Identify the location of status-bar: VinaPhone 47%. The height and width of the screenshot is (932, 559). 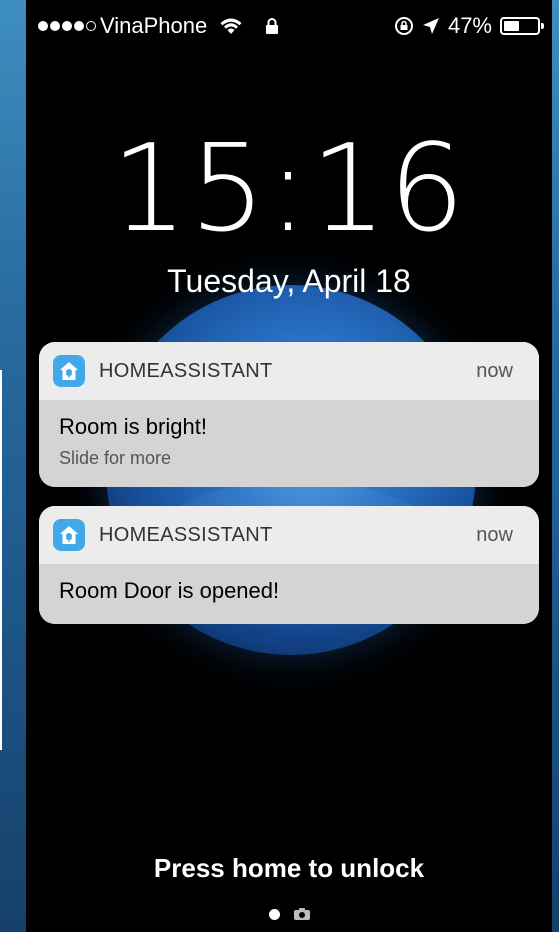
(289, 26).